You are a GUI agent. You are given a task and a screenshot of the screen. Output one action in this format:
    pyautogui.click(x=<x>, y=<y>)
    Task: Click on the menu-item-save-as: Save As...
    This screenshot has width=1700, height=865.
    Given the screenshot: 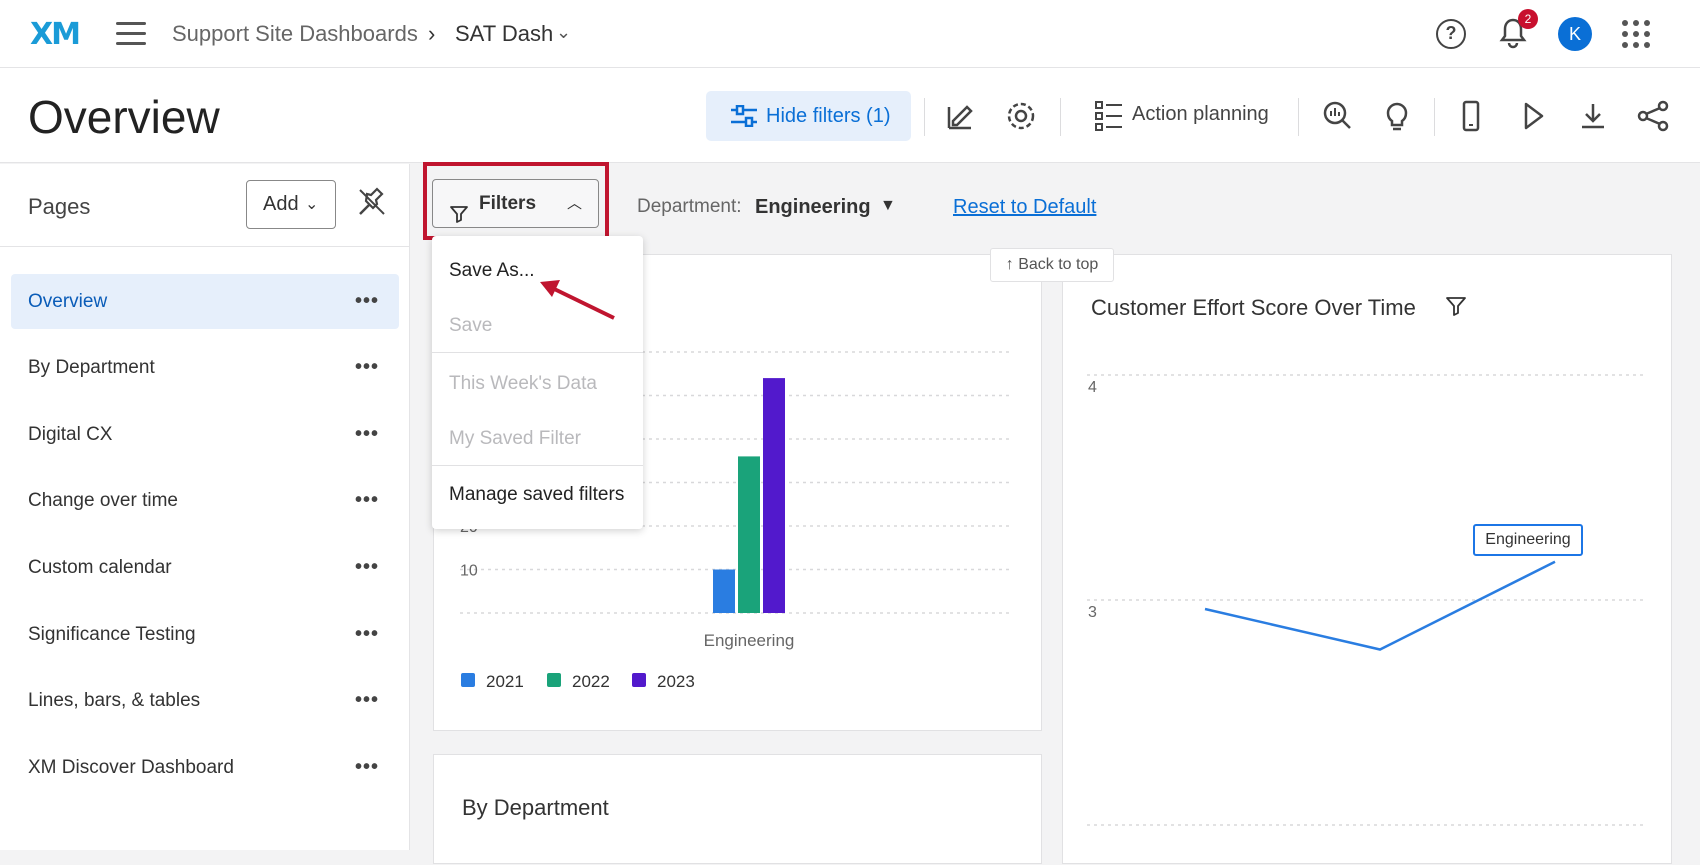 What is the action you would take?
    pyautogui.click(x=492, y=271)
    